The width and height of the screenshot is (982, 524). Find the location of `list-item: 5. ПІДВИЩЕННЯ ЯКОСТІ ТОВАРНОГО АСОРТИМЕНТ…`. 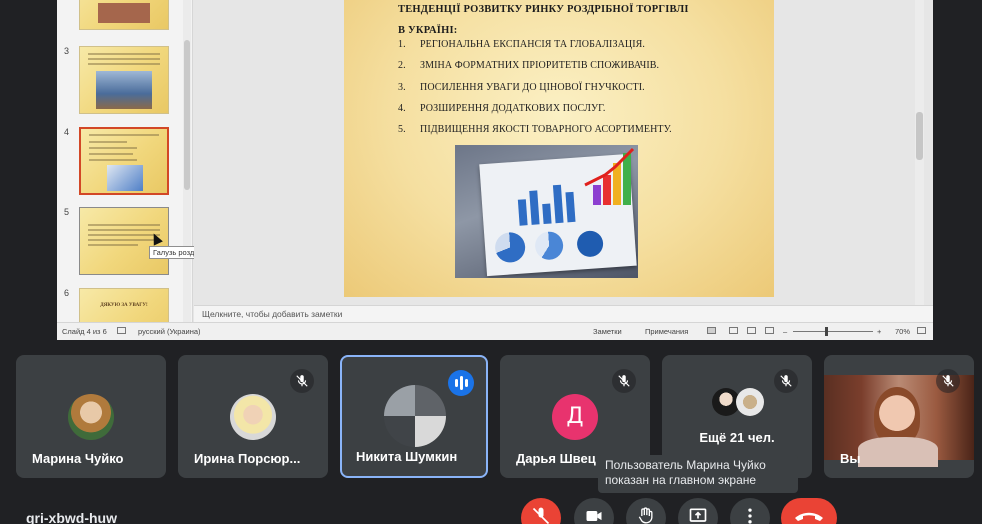

list-item: 5. ПІДВИЩЕННЯ ЯКОСТІ ТОВАРНОГО АСОРТИМЕНТ… is located at coordinates (535, 130).